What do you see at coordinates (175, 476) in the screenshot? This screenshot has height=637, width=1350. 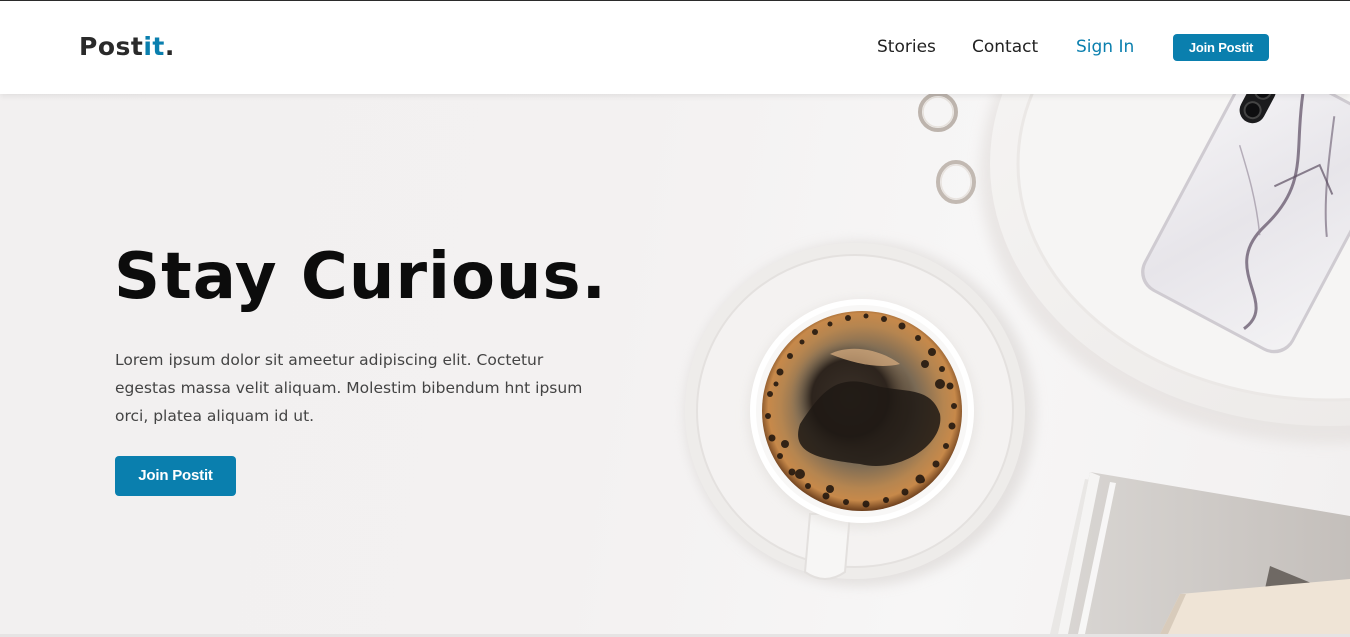 I see `hero-join-button: Join Postit` at bounding box center [175, 476].